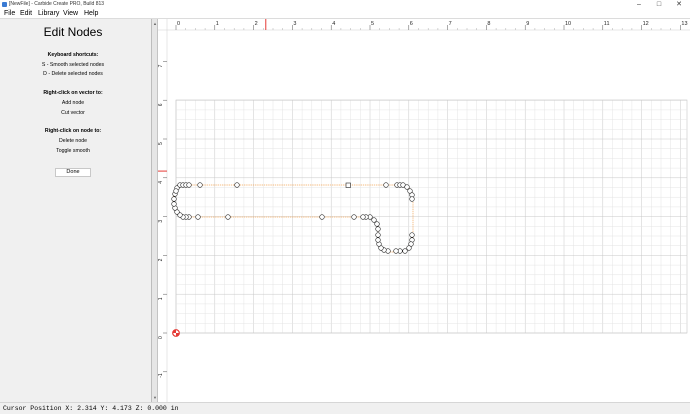  What do you see at coordinates (348, 185) in the screenshot?
I see `selected-path-node` at bounding box center [348, 185].